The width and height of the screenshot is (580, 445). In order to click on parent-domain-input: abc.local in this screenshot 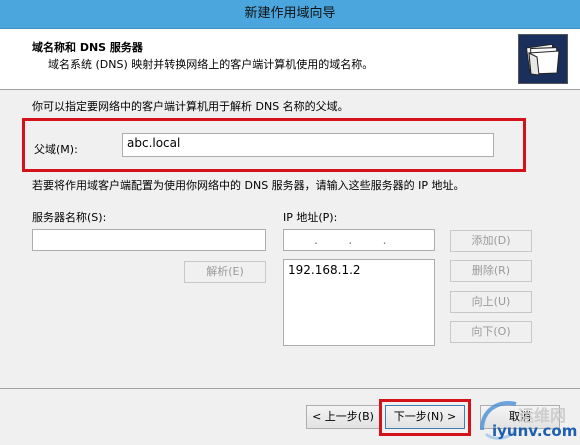, I will do `click(308, 145)`.